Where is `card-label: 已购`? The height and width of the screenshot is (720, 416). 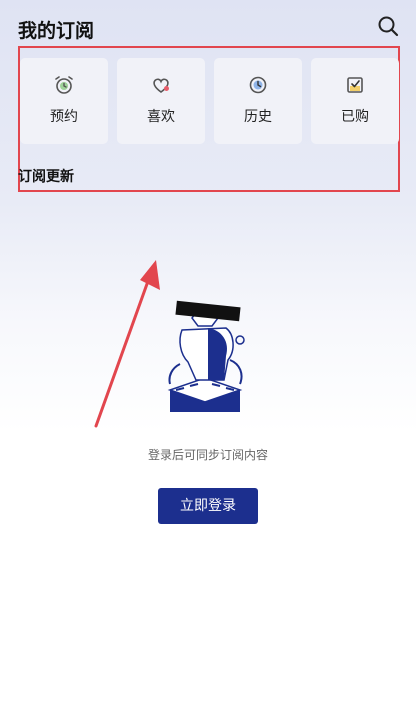 card-label: 已购 is located at coordinates (355, 117).